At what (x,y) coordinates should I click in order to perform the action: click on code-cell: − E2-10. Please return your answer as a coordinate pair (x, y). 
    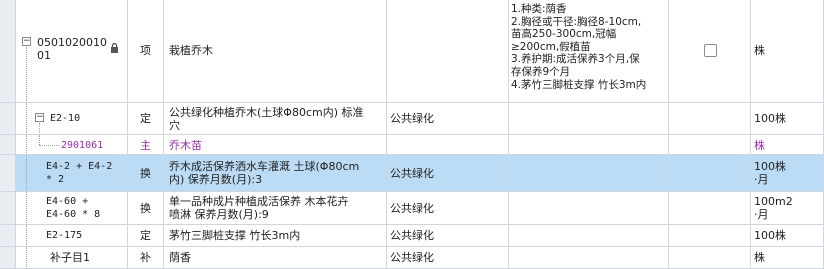
    Looking at the image, I should click on (72, 118).